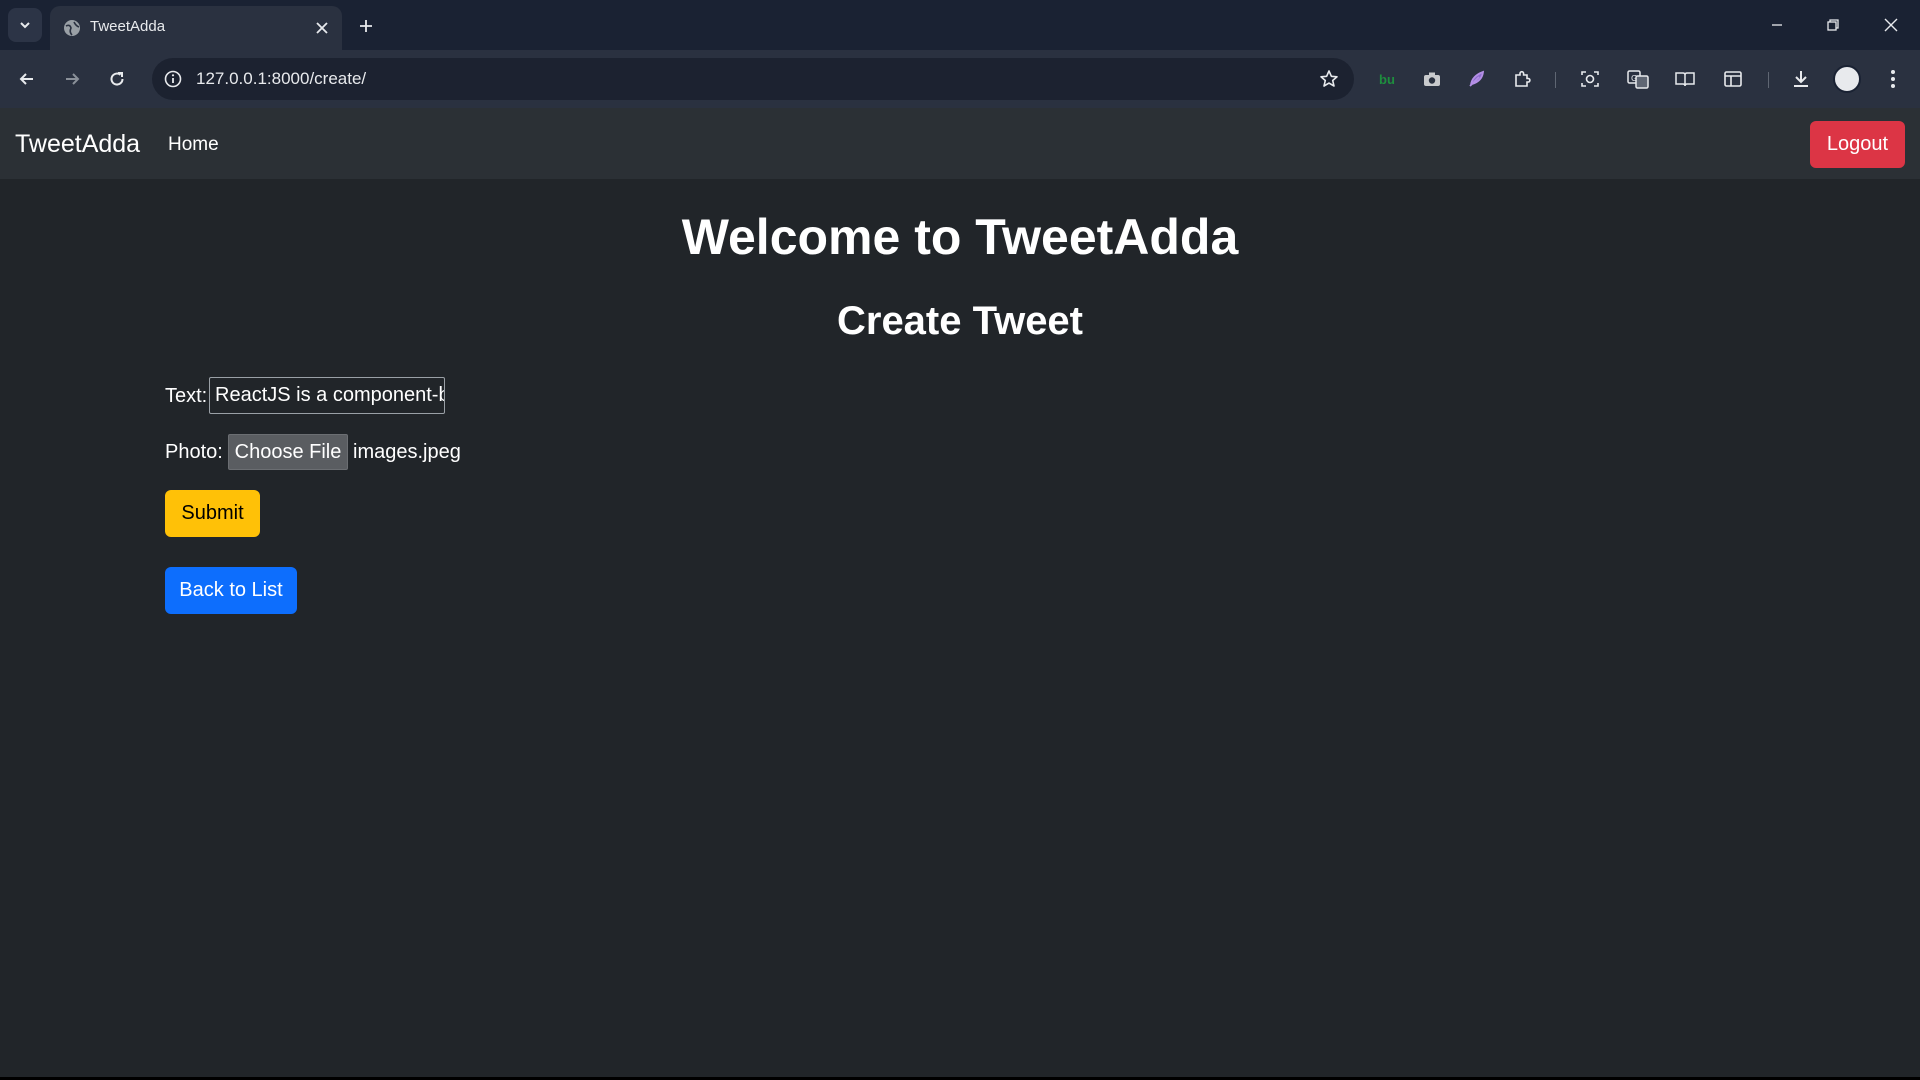 This screenshot has height=1080, width=1920. What do you see at coordinates (753, 79) in the screenshot?
I see `address-bar: 127.0.0.1:8000/create/` at bounding box center [753, 79].